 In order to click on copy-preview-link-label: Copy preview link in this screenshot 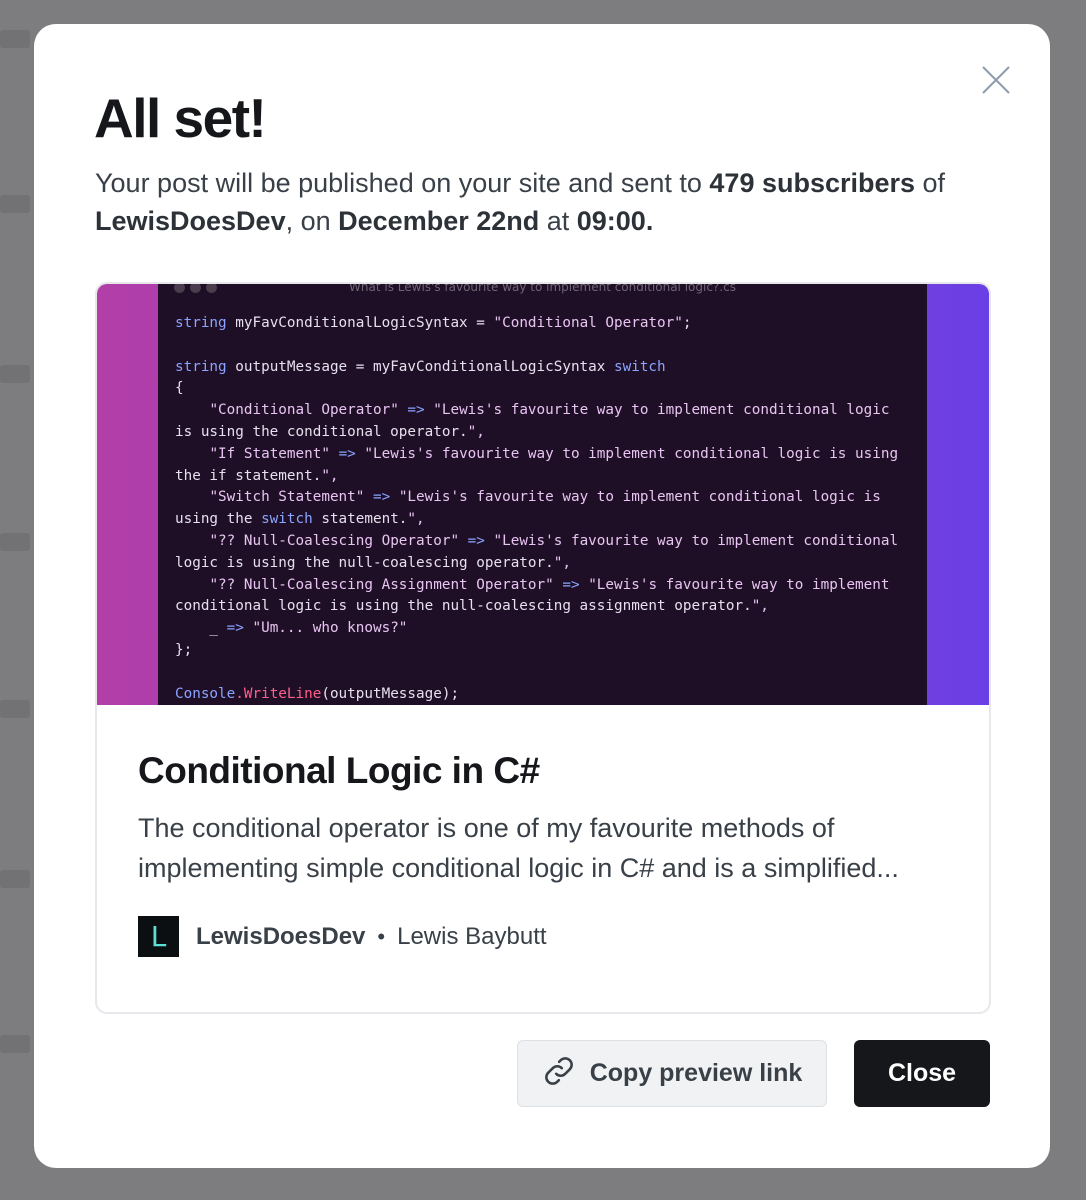, I will do `click(696, 1073)`.